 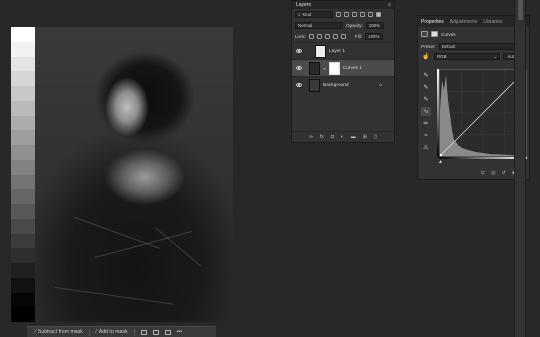 I want to click on channel-select: RGB ⌄, so click(x=467, y=56).